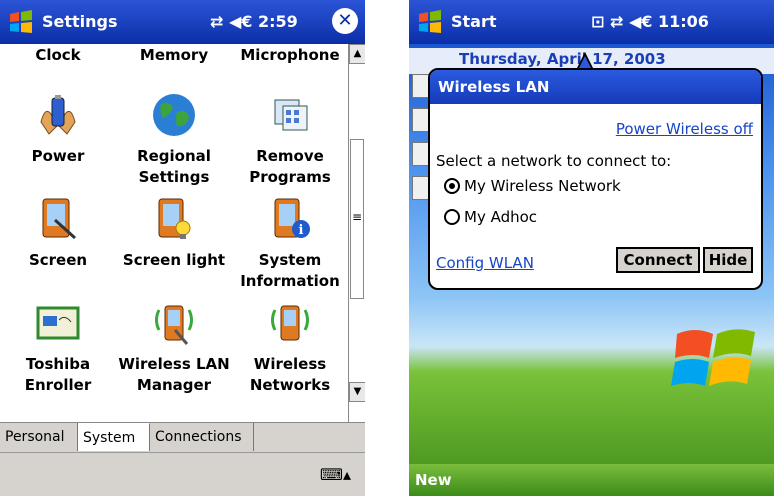  I want to click on remove-programs-icon, so click(291, 115).